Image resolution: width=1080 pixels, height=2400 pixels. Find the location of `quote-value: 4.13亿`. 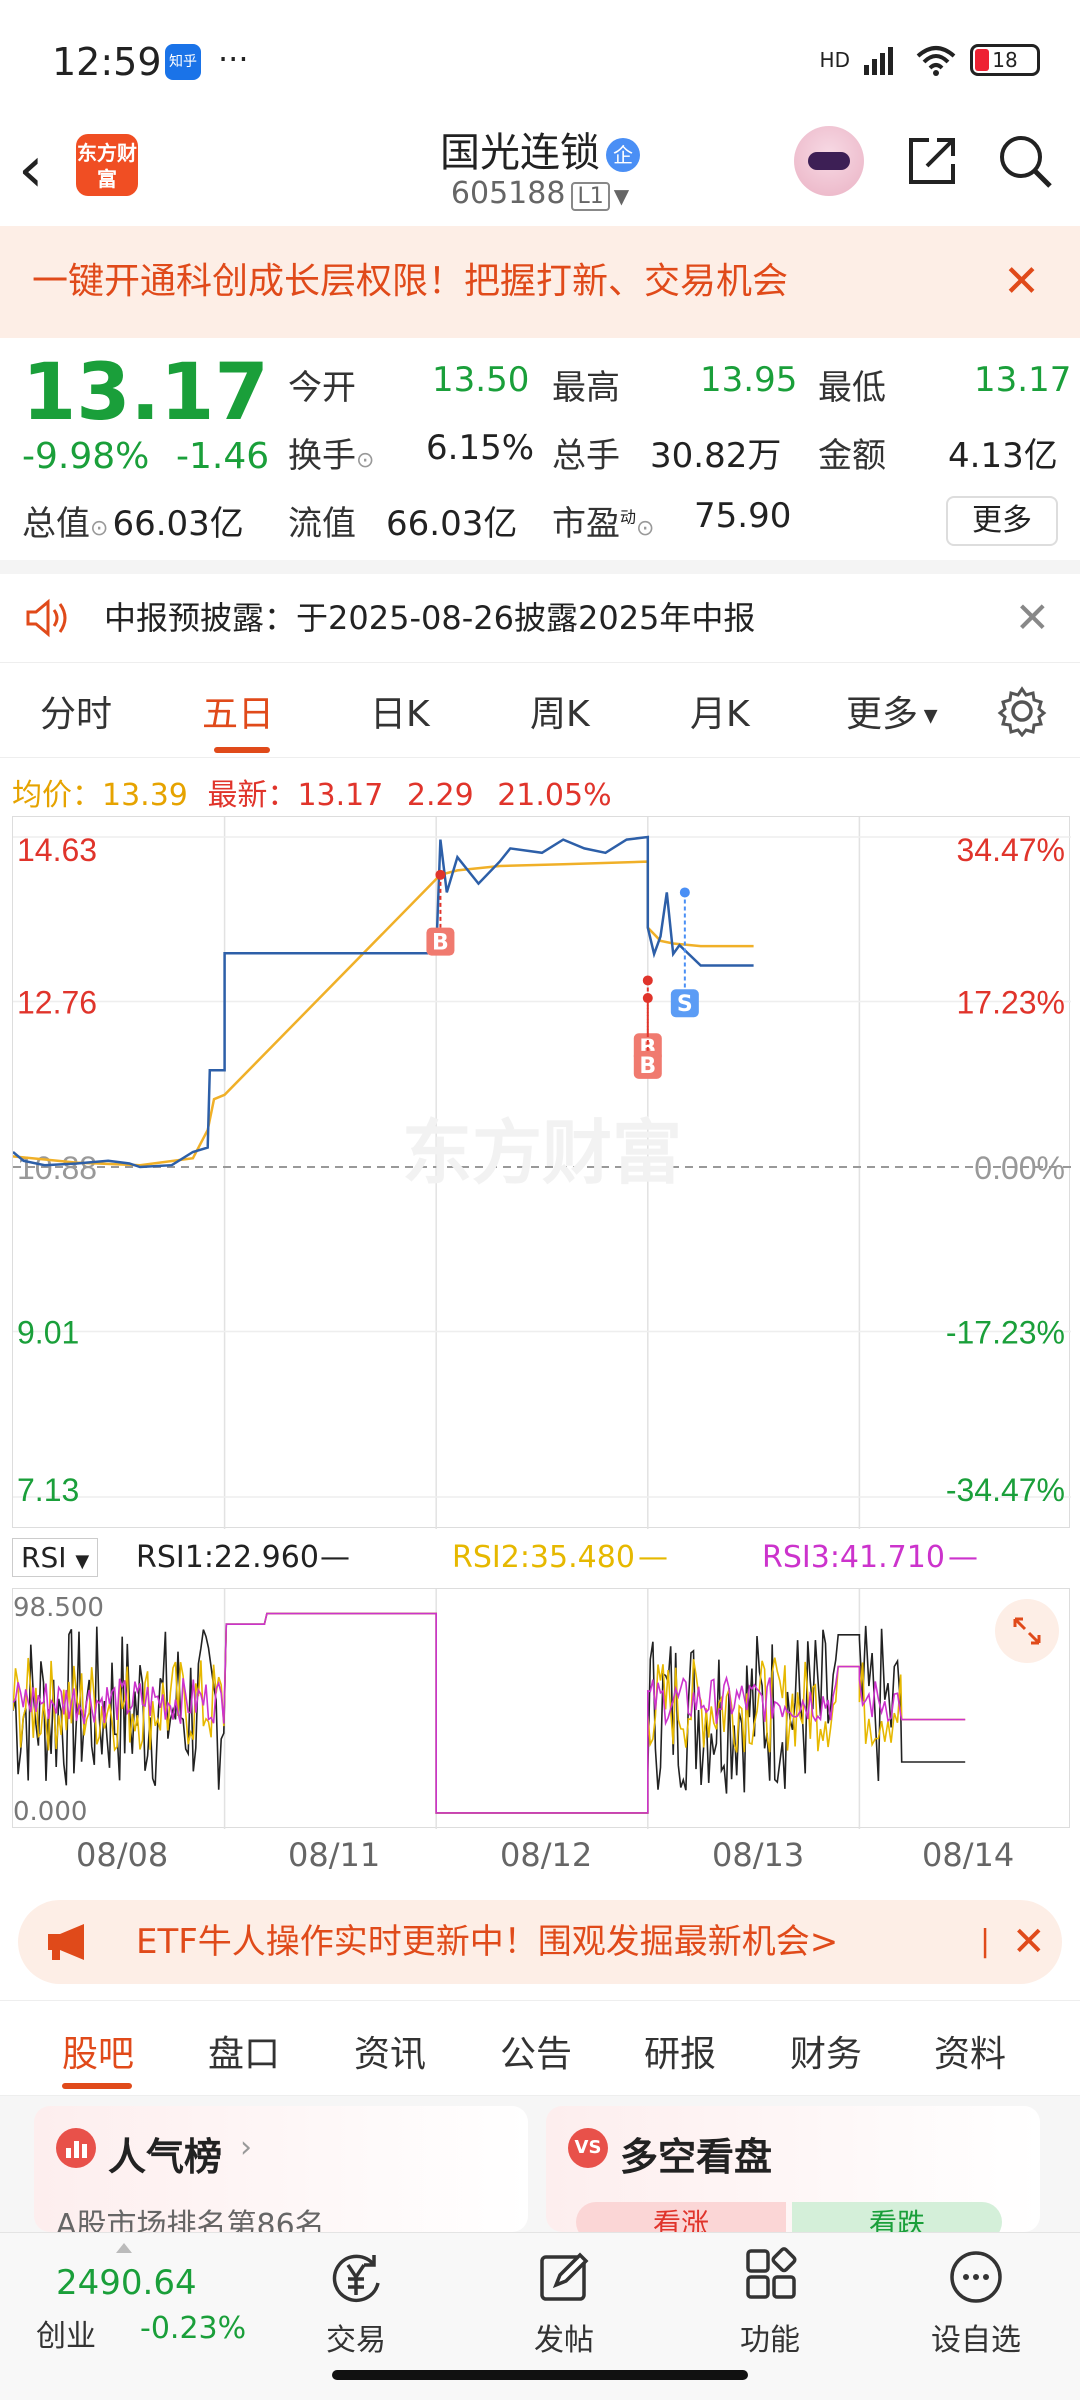

quote-value: 4.13亿 is located at coordinates (1003, 456).